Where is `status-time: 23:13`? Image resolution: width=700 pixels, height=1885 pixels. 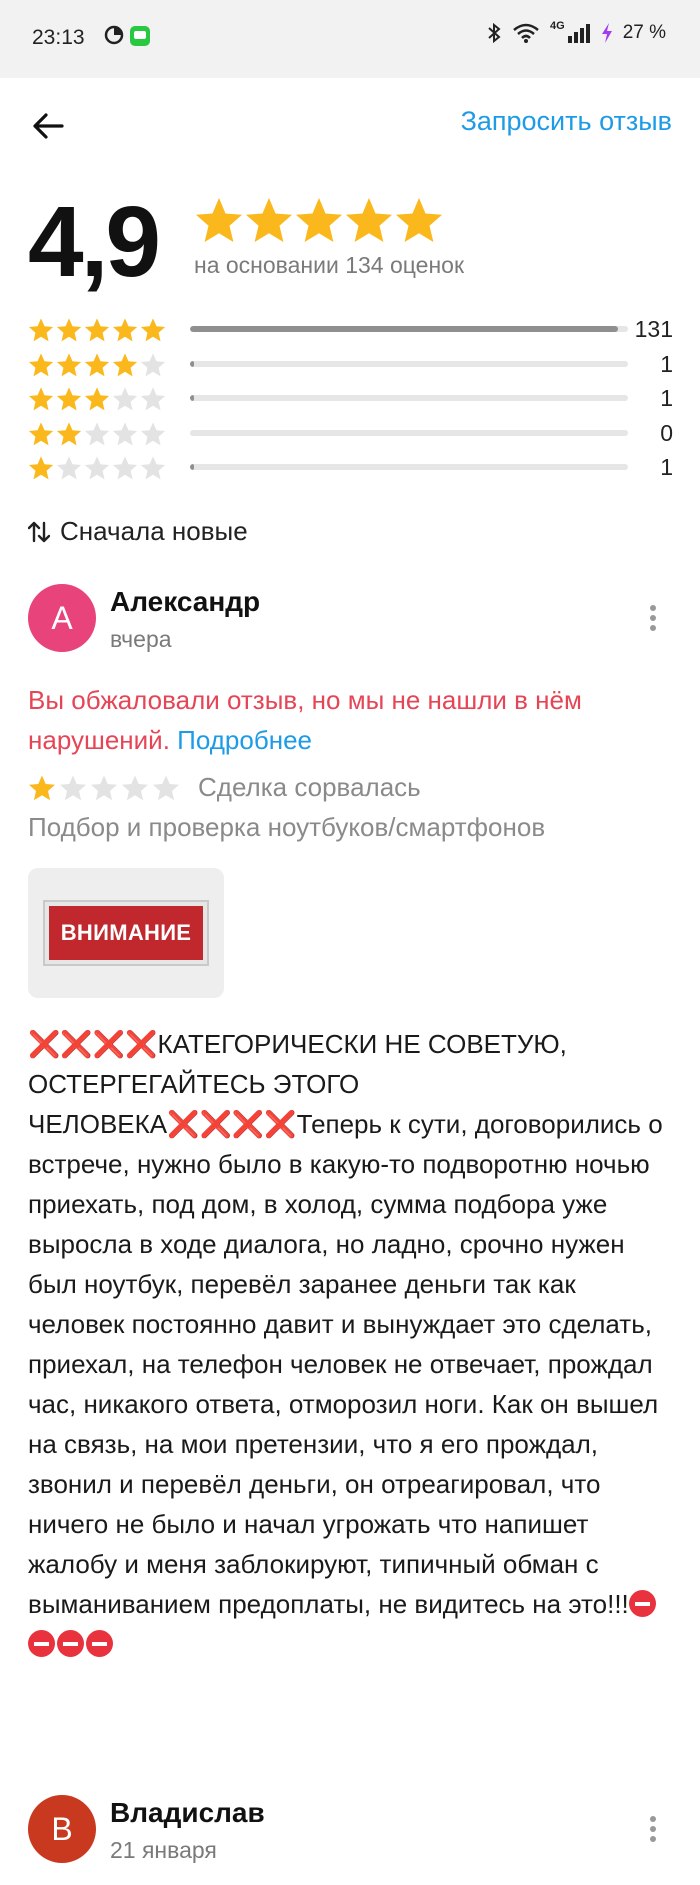
status-time: 23:13 is located at coordinates (58, 37).